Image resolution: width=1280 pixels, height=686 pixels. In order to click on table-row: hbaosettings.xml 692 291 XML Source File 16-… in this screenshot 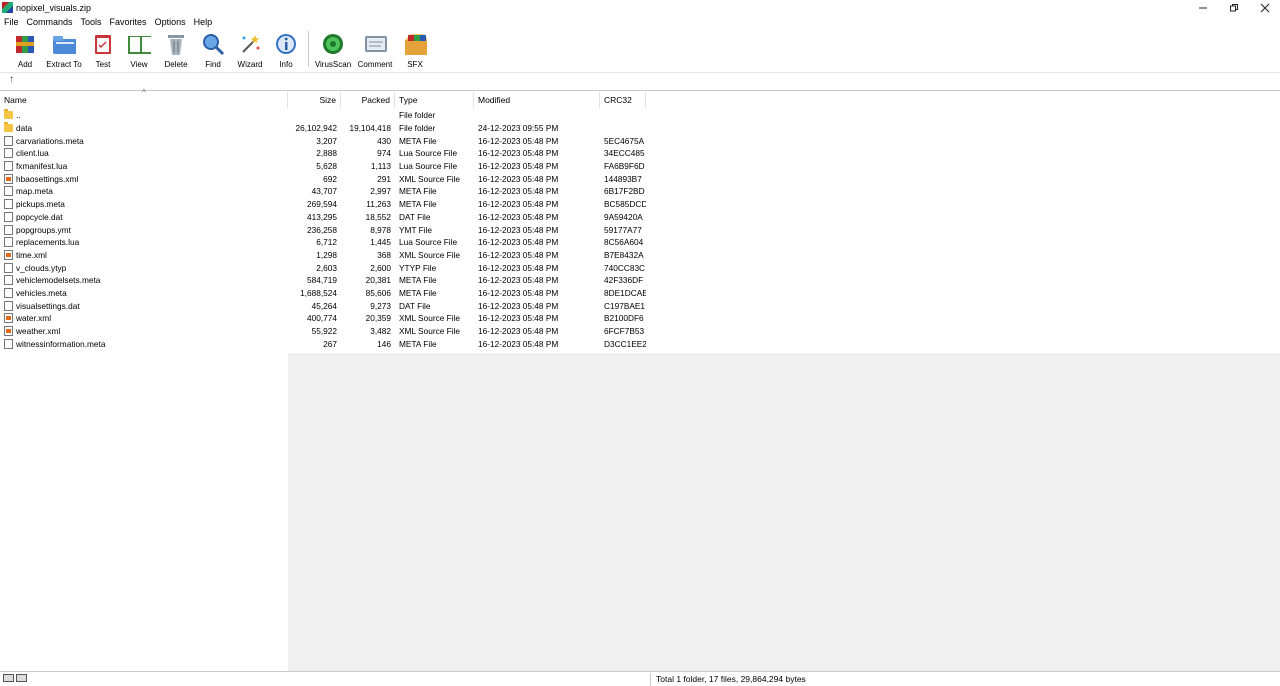, I will do `click(323, 178)`.